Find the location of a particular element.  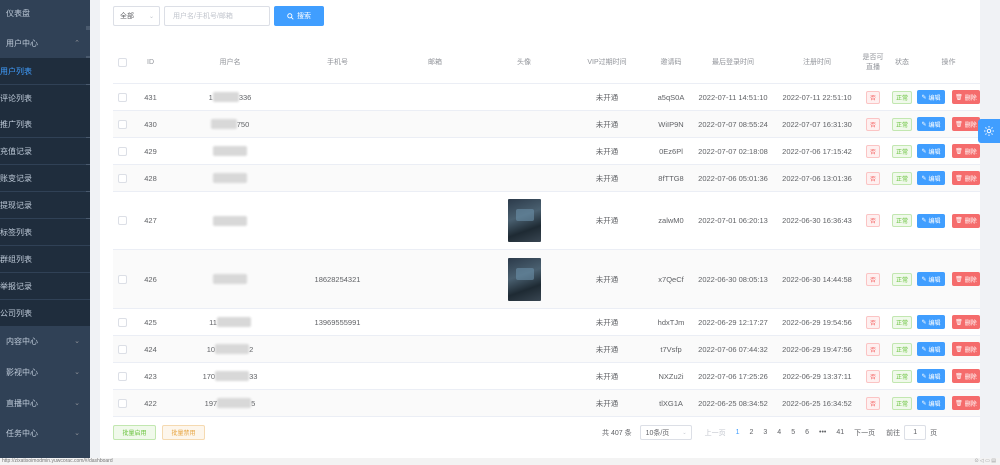

cell-last-login: 2022-07-01 06:20:13 is located at coordinates (733, 220).